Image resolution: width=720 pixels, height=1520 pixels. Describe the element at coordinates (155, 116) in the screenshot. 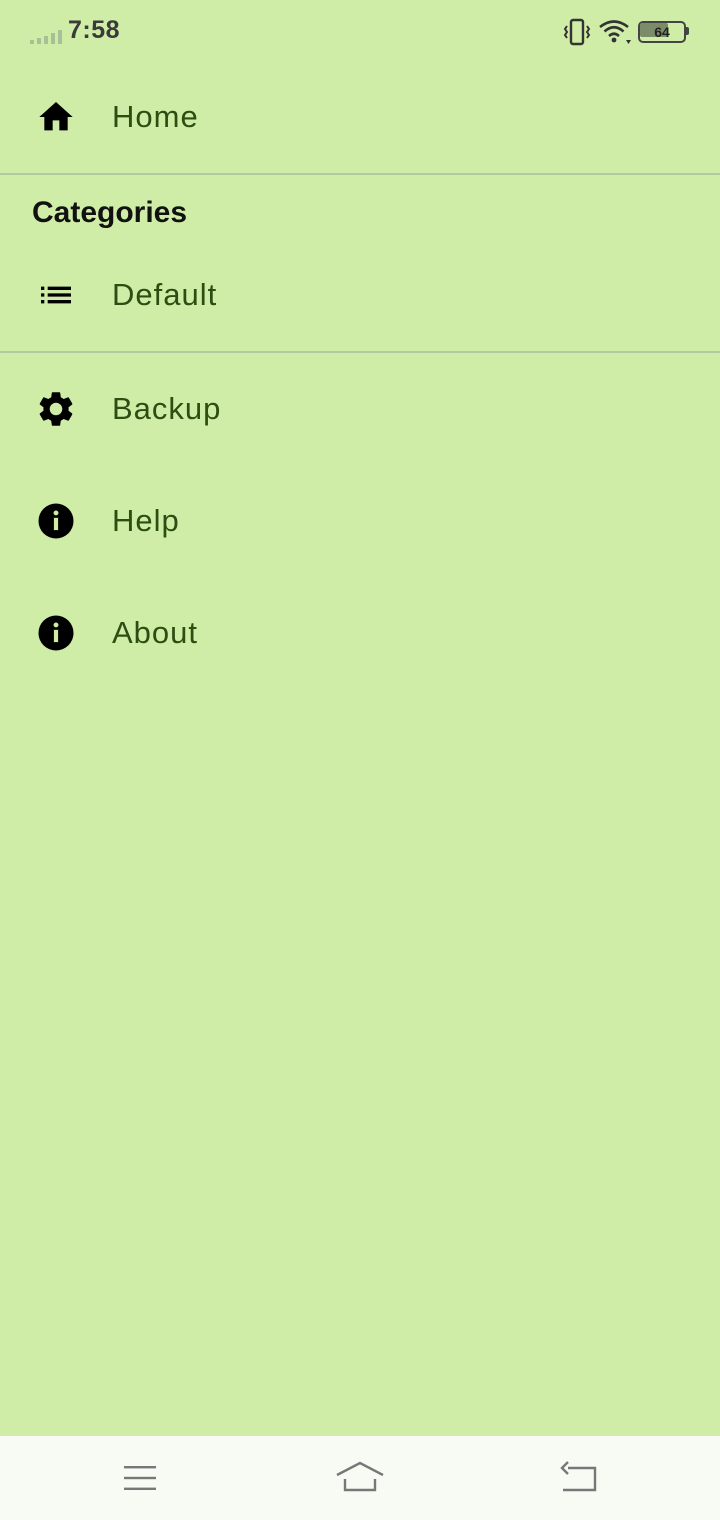

I see `drawer-item-label: Home` at that location.